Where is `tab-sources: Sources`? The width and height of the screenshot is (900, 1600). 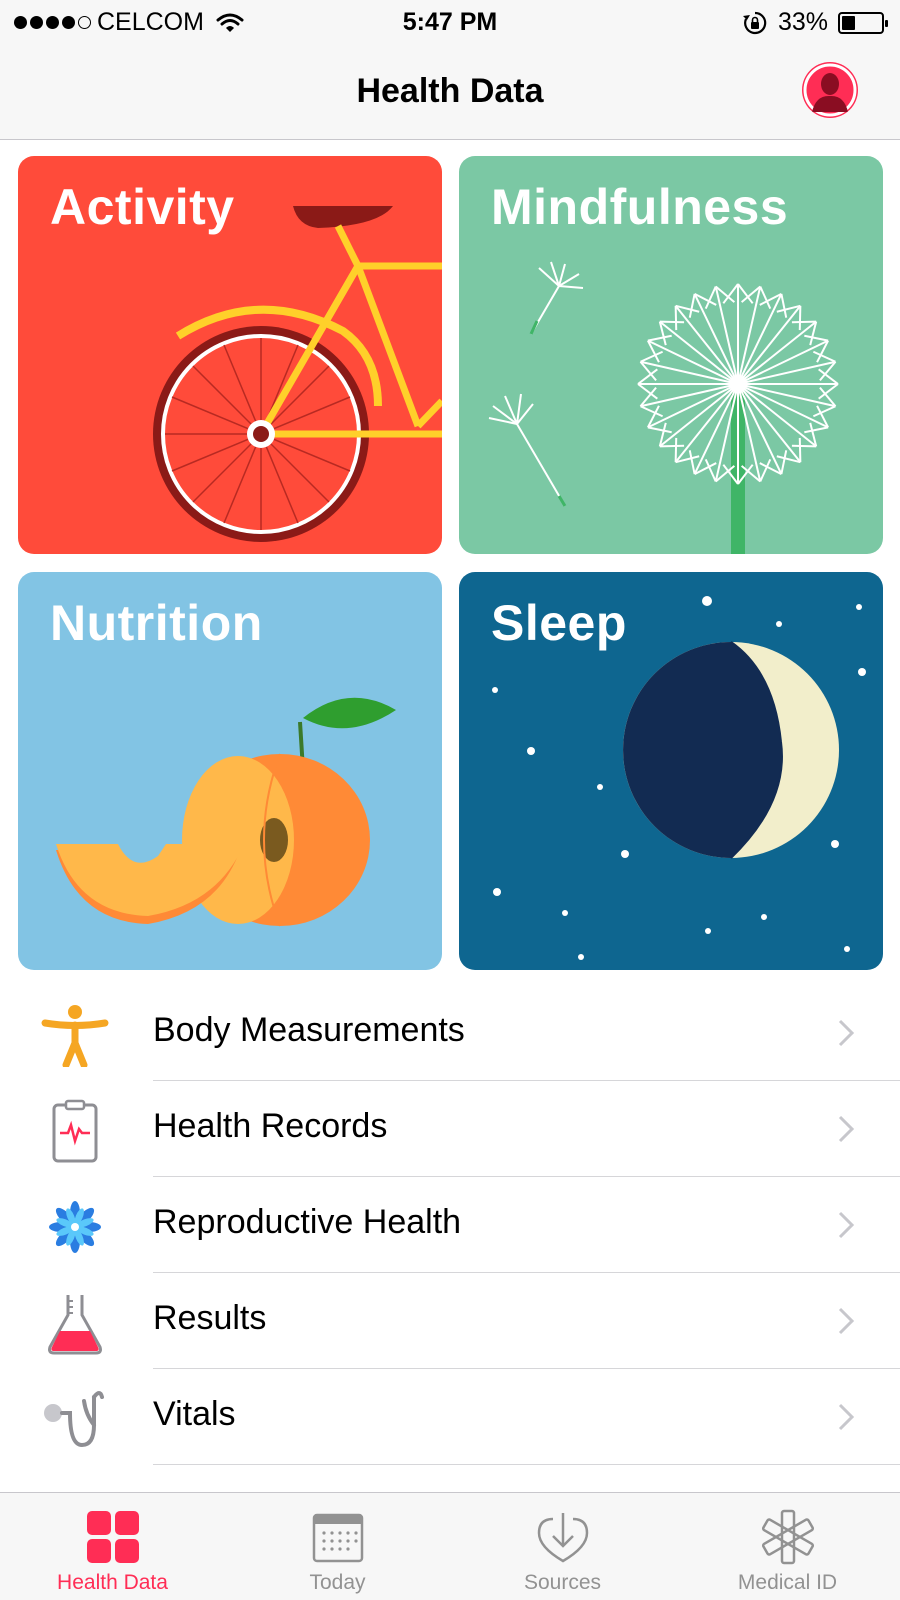
tab-sources: Sources is located at coordinates (562, 1546).